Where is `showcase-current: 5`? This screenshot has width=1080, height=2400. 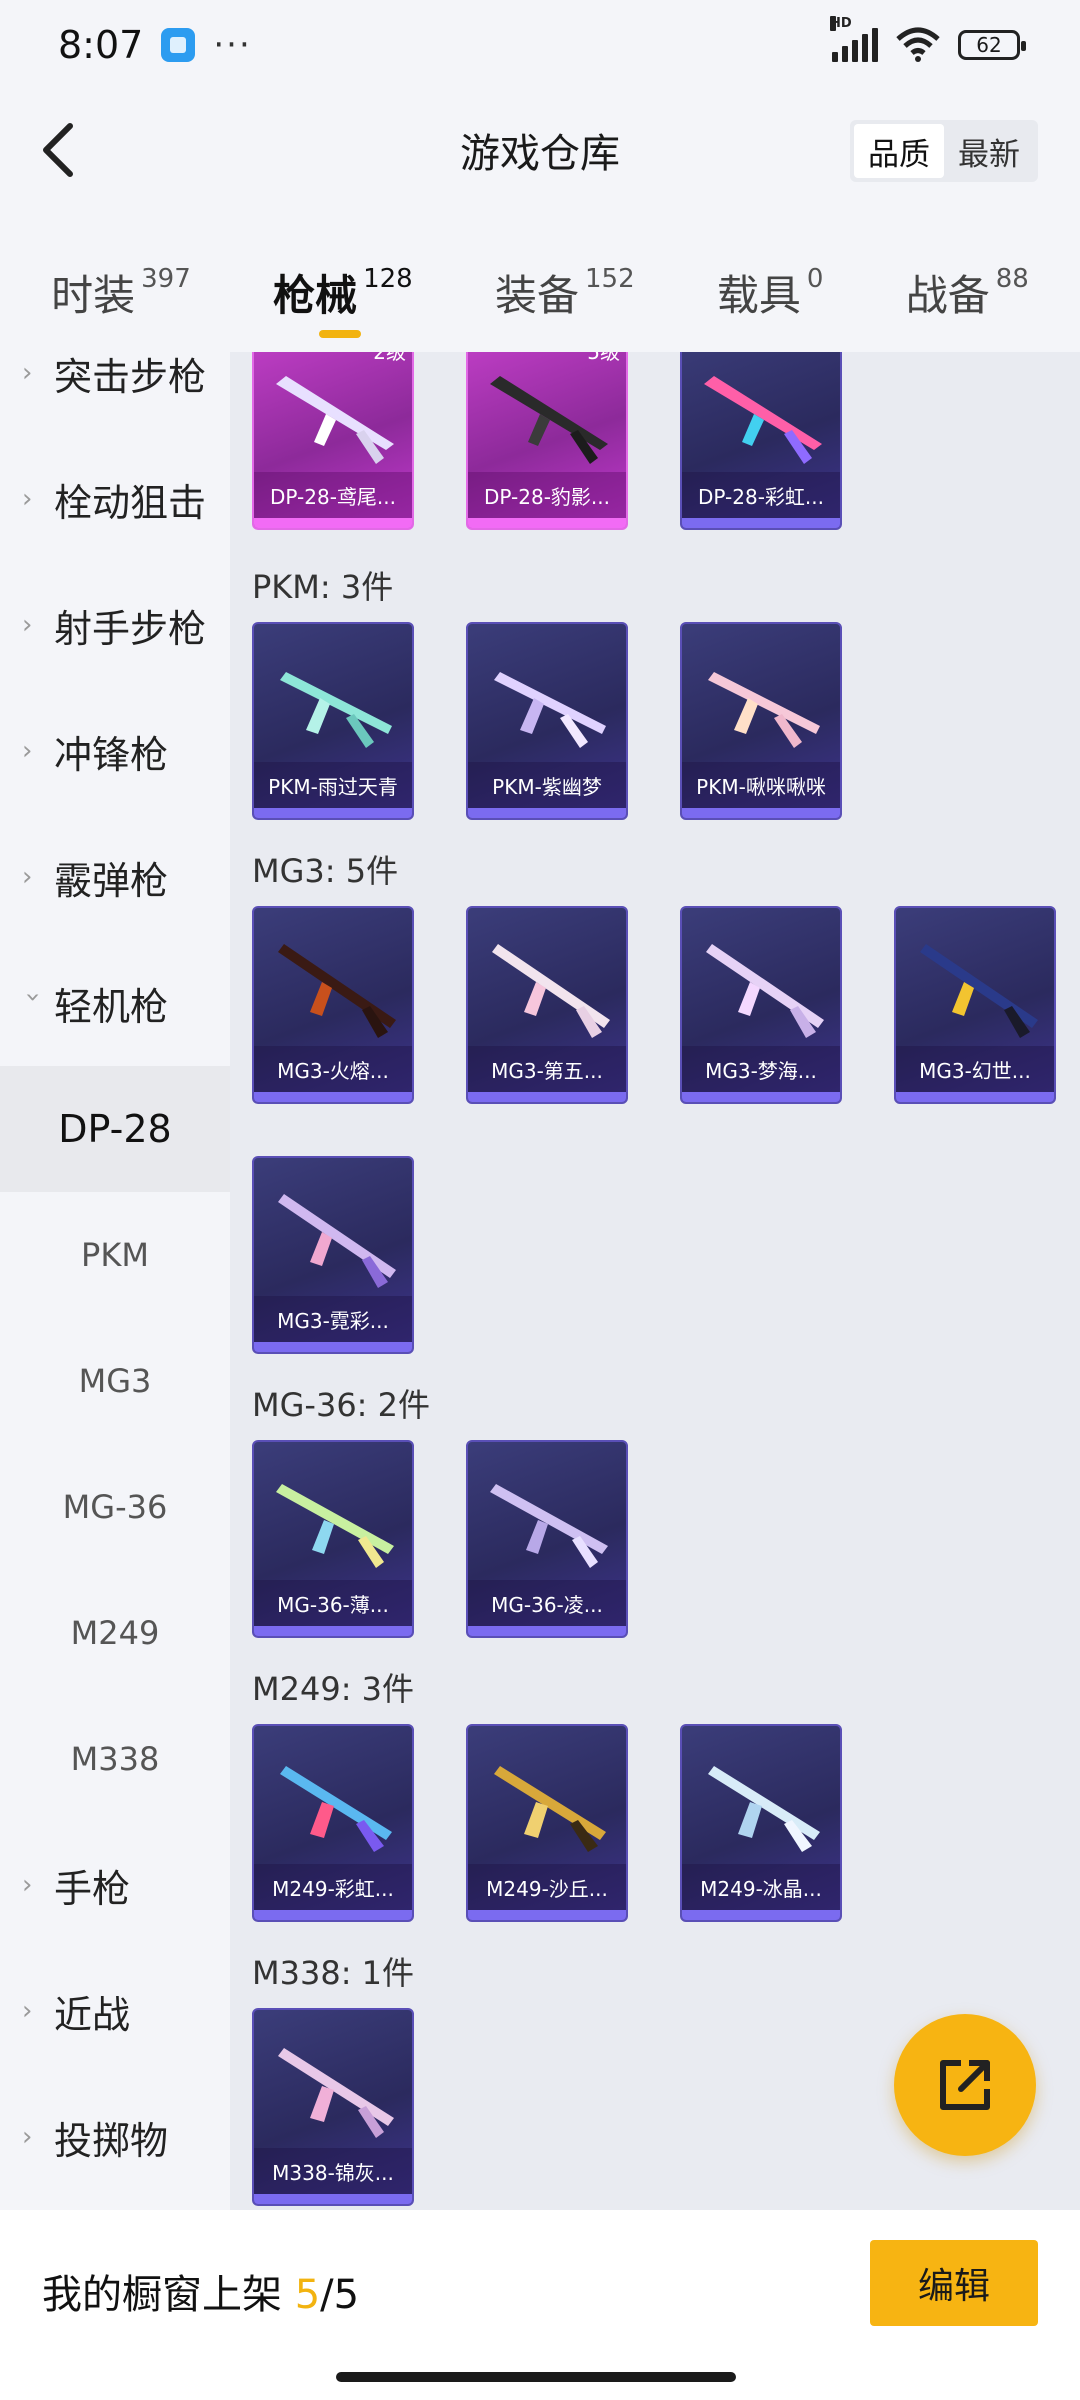 showcase-current: 5 is located at coordinates (307, 2295).